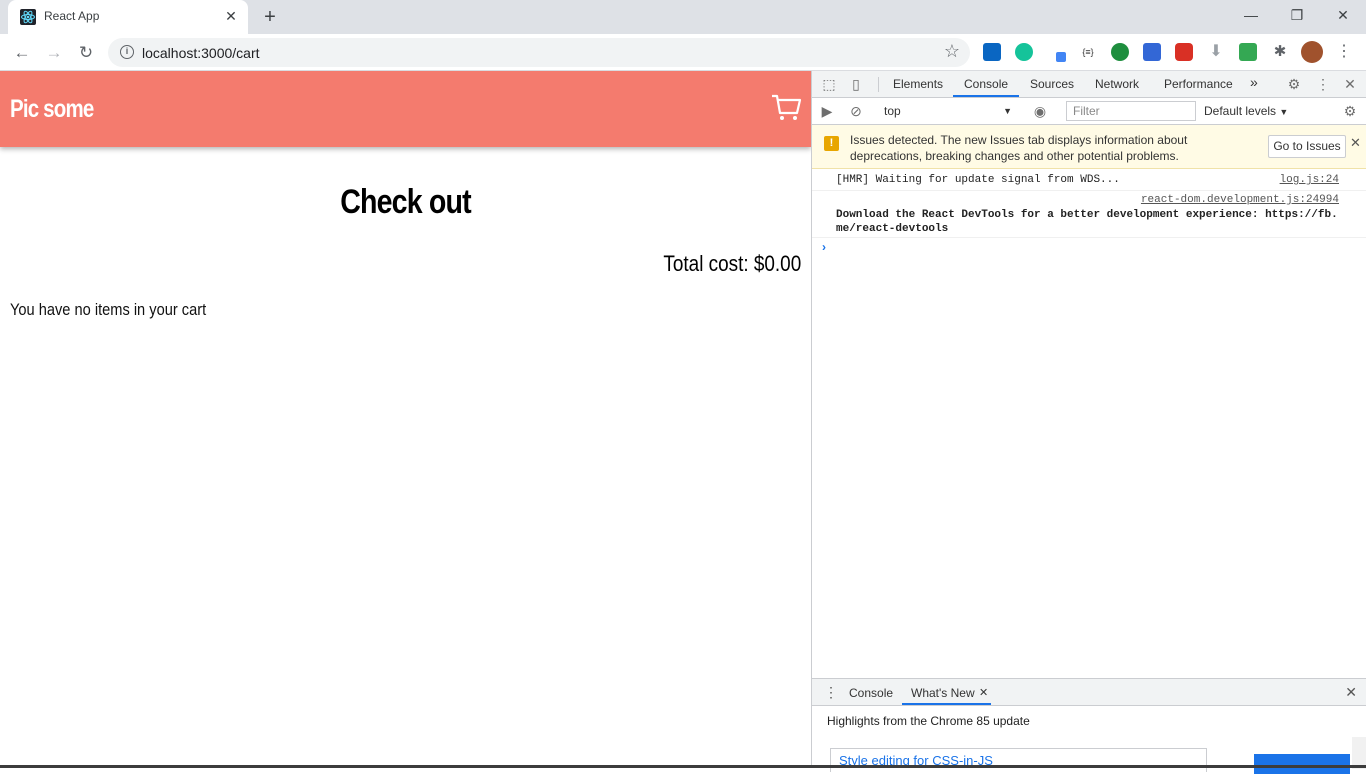 The width and height of the screenshot is (1366, 774). I want to click on context-value: top, so click(892, 111).